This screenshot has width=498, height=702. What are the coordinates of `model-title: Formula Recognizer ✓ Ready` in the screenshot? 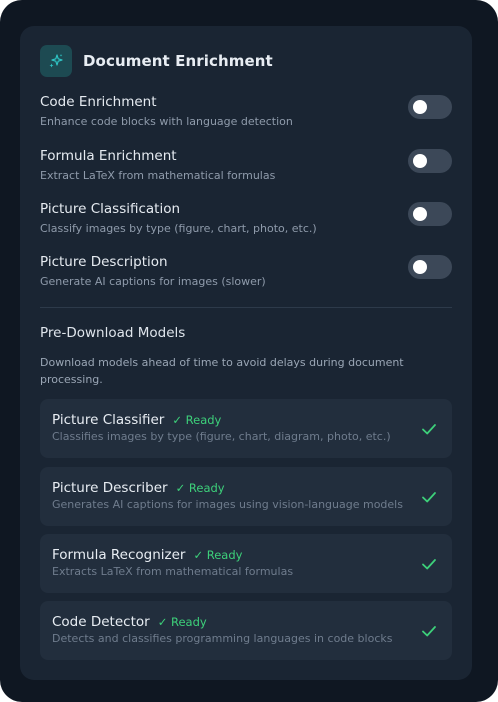 It's located at (147, 555).